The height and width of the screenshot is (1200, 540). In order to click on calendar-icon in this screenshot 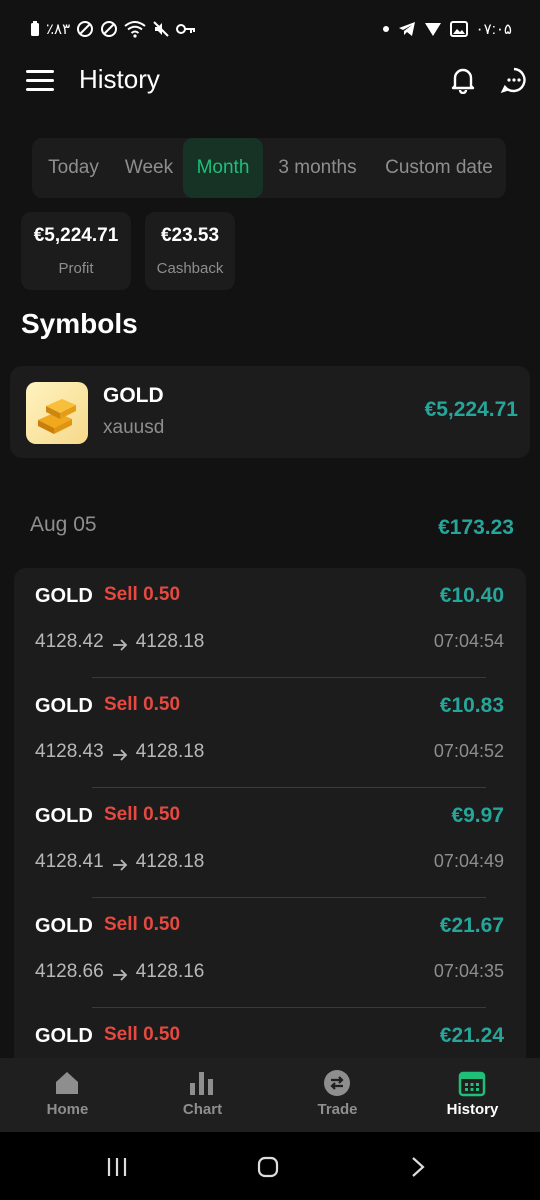, I will do `click(472, 1084)`.